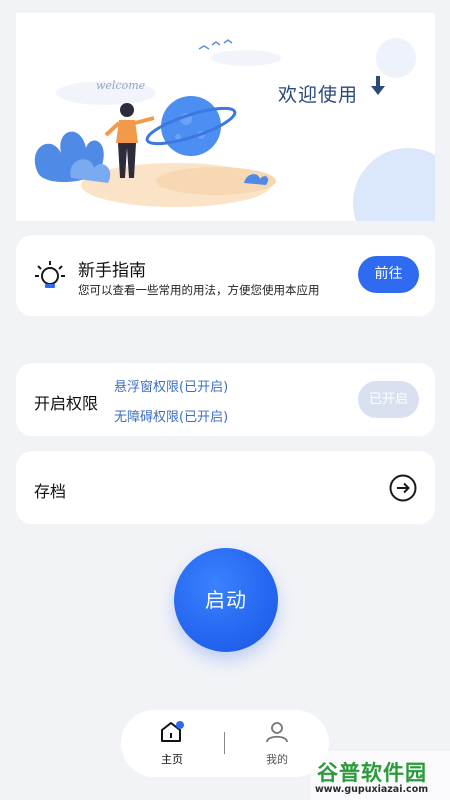  What do you see at coordinates (225, 275) in the screenshot?
I see `guide-card: 新手指南 您可以查看一些常用的用法，方便您使用本应用 前往` at bounding box center [225, 275].